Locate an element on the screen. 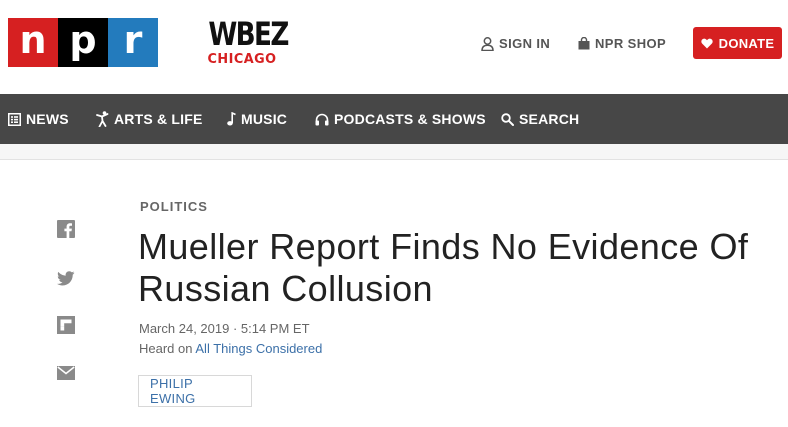  sign-in-link: SIGN IN is located at coordinates (515, 43).